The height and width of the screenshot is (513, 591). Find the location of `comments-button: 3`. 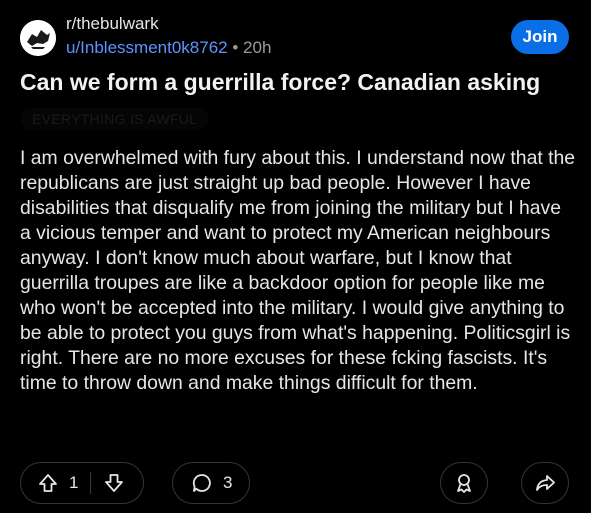

comments-button: 3 is located at coordinates (211, 483).